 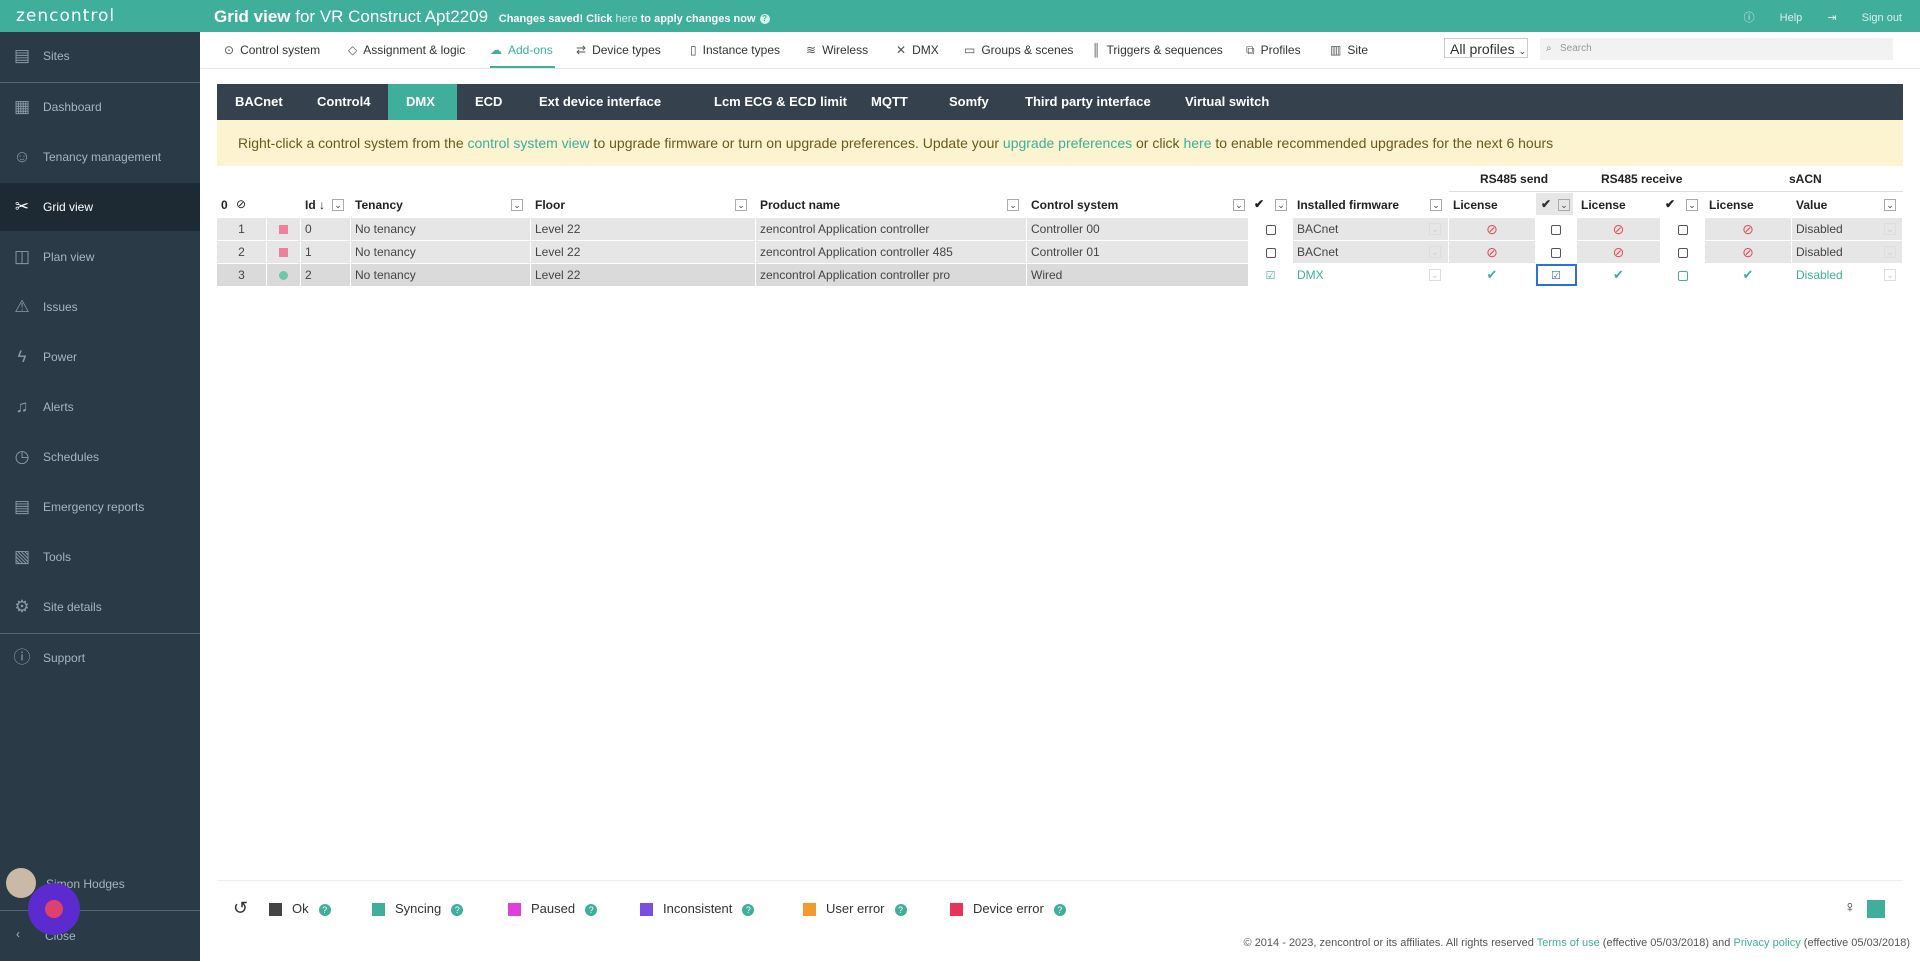 What do you see at coordinates (1259, 204) in the screenshot?
I see `select-all-checkmark-icon: ✔` at bounding box center [1259, 204].